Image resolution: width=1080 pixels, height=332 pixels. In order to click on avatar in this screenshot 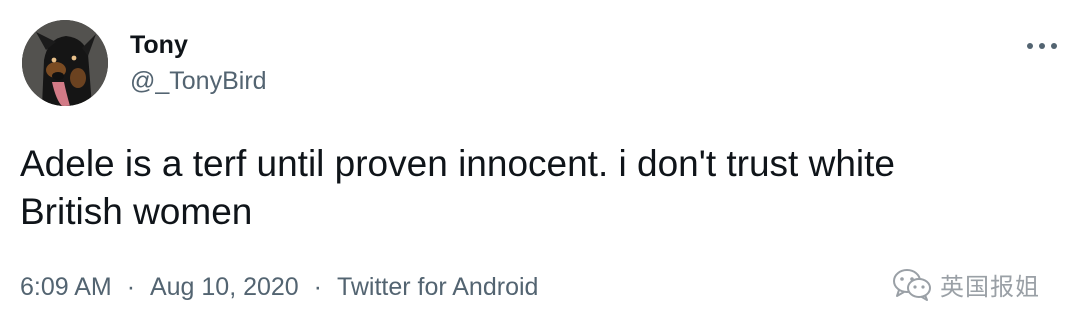, I will do `click(65, 63)`.